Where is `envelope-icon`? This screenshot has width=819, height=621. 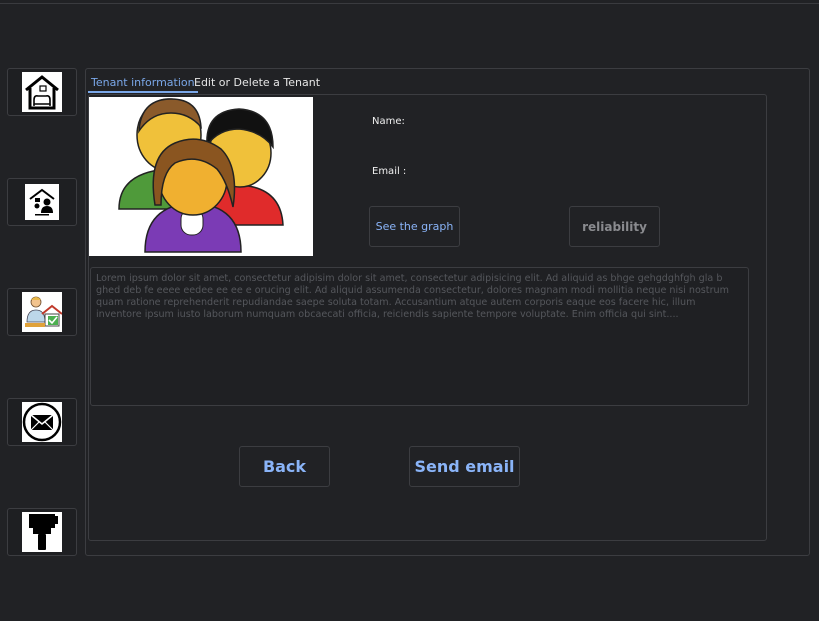
envelope-icon is located at coordinates (42, 422).